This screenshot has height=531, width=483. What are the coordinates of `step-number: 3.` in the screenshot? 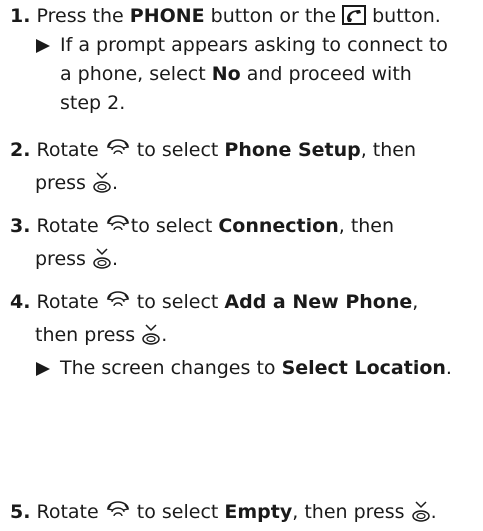 It's located at (20, 226).